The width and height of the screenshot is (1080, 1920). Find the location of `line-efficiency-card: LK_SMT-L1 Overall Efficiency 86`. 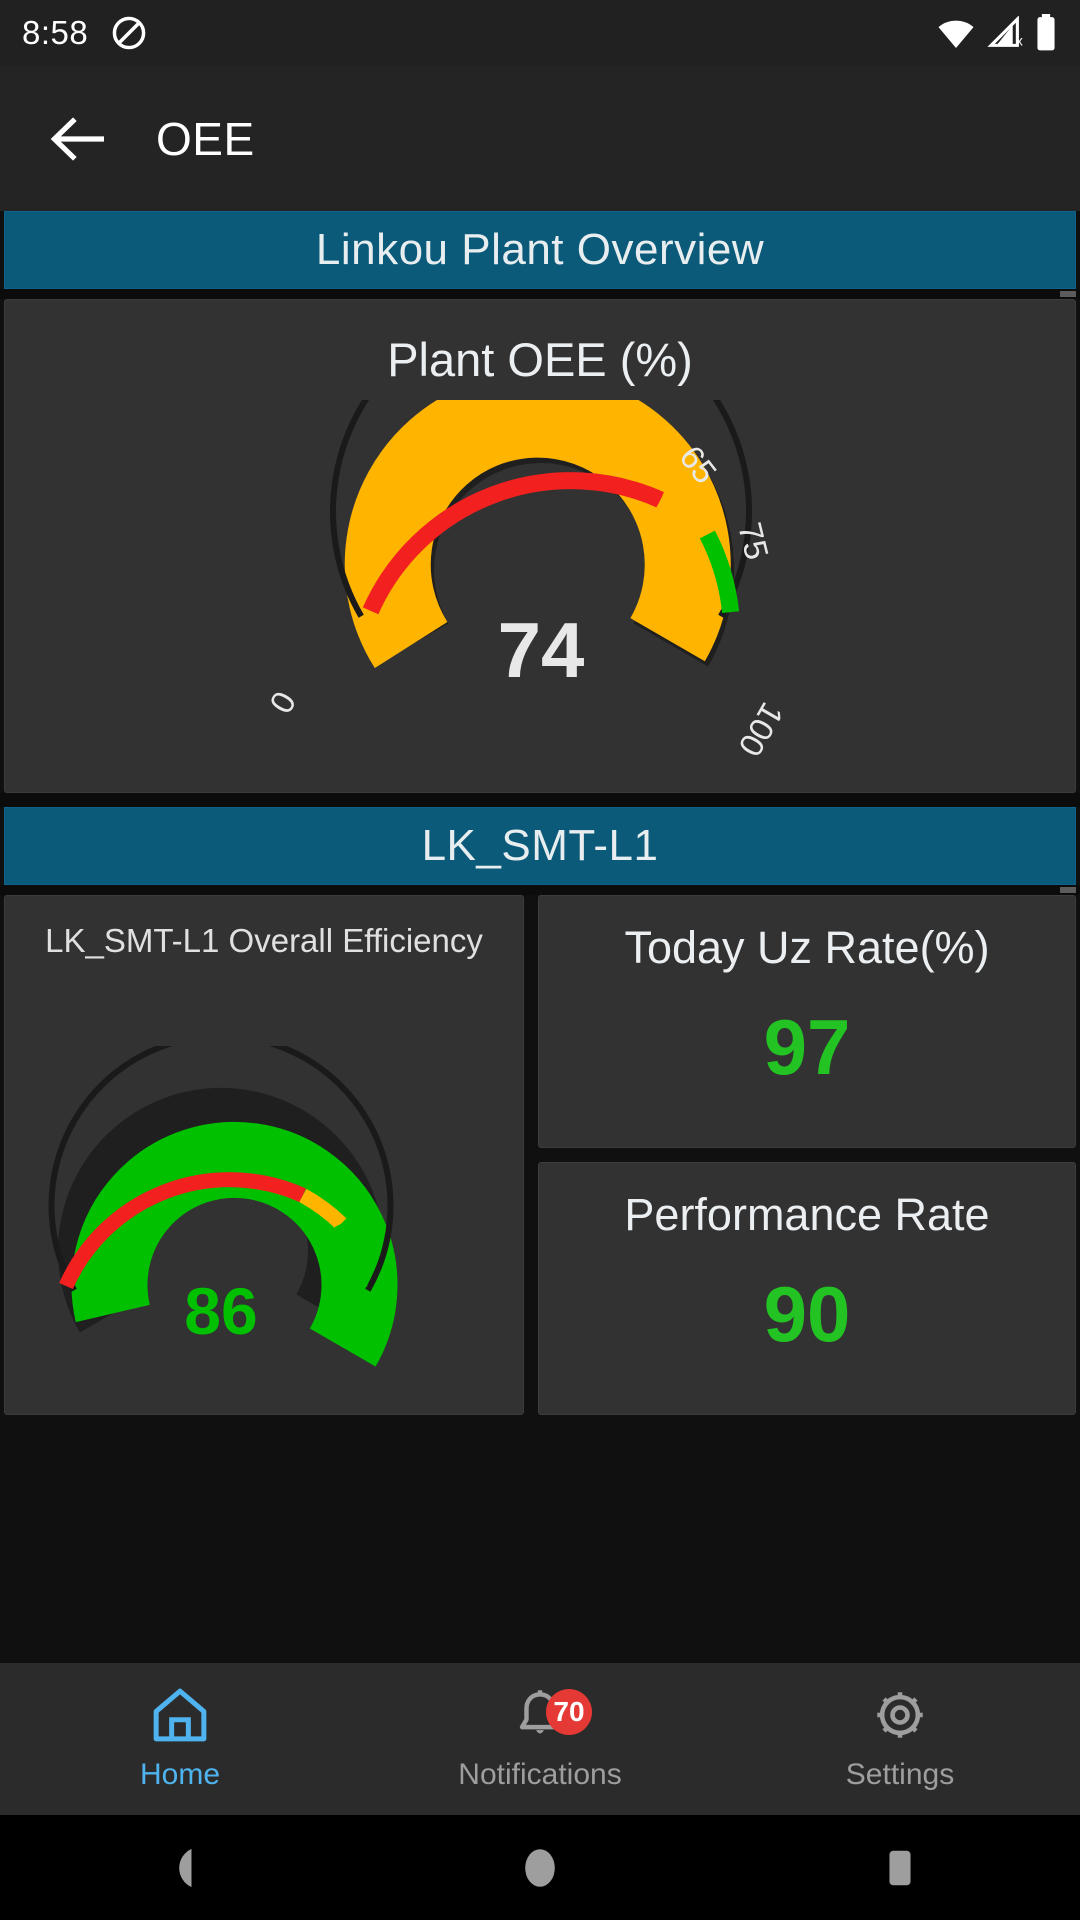

line-efficiency-card: LK_SMT-L1 Overall Efficiency 86 is located at coordinates (264, 1155).